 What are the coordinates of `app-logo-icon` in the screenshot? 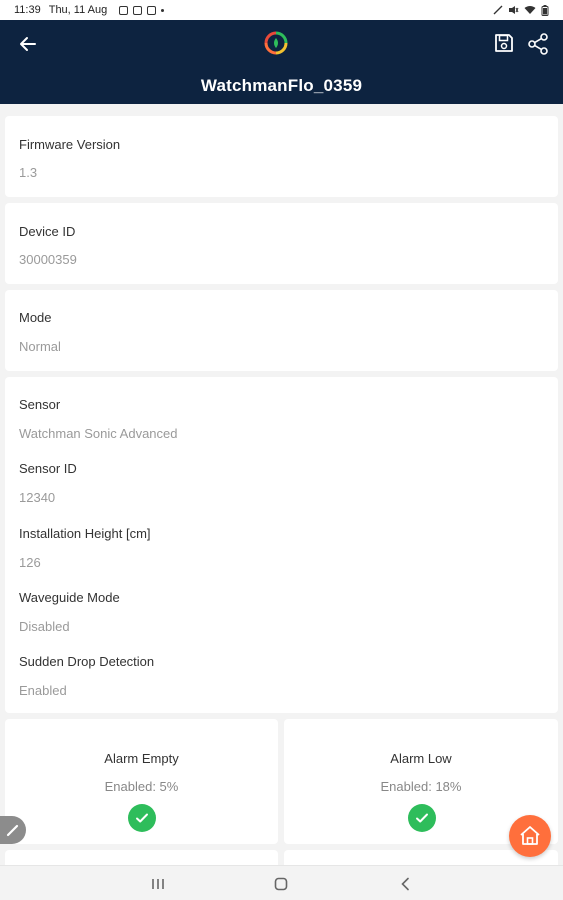 It's located at (276, 43).